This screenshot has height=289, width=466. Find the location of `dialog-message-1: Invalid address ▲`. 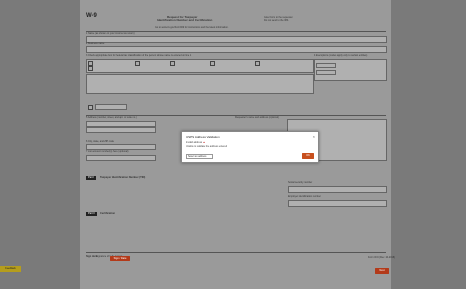

dialog-message-1: Invalid address ▲ is located at coordinates (195, 142).